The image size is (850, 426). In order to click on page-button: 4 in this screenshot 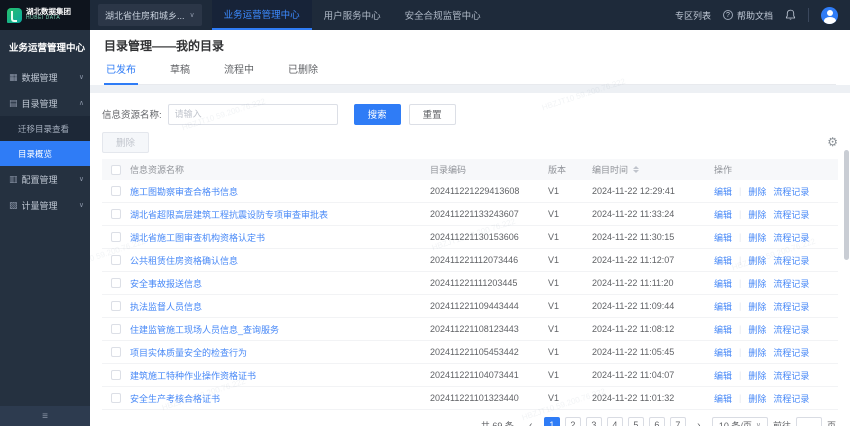, I will do `click(614, 421)`.